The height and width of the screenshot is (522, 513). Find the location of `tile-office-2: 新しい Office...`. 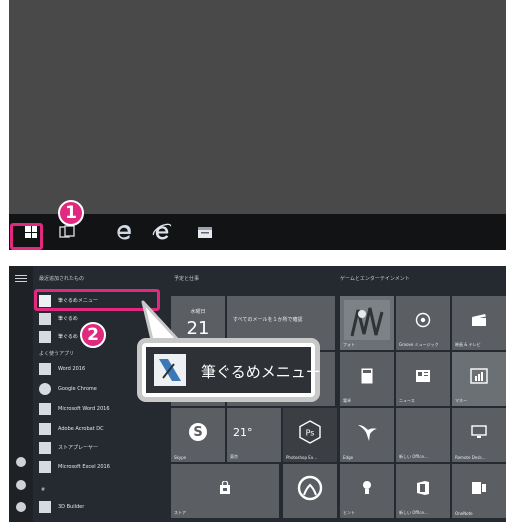

tile-office-2: 新しい Office... is located at coordinates (423, 491).